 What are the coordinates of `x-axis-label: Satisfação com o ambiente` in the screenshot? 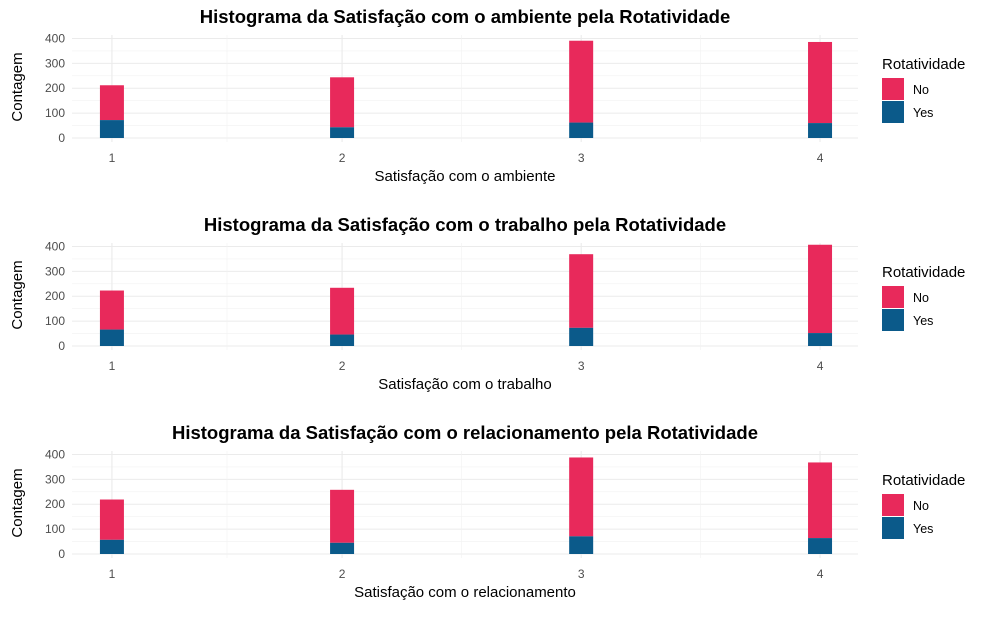 It's located at (465, 176).